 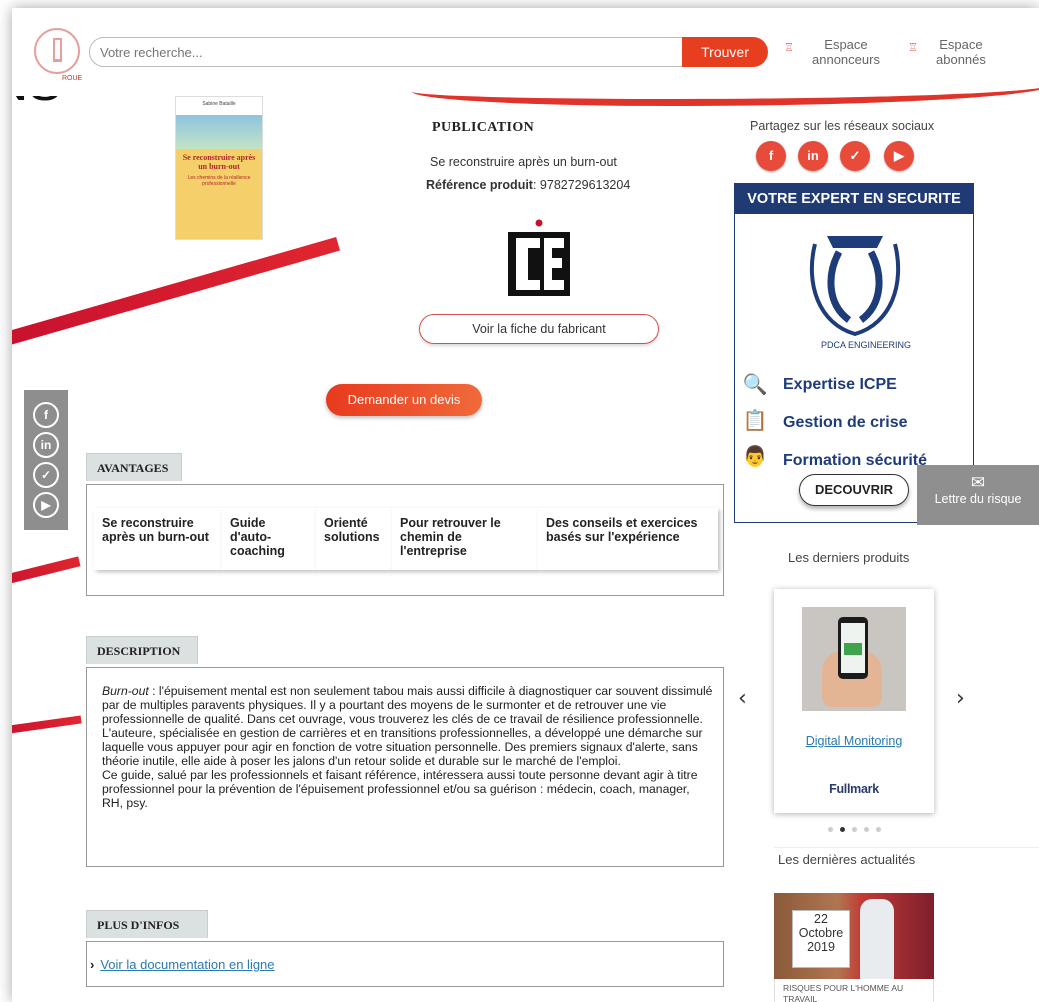 I want to click on expert-item: Gestion de crise, so click(x=845, y=422).